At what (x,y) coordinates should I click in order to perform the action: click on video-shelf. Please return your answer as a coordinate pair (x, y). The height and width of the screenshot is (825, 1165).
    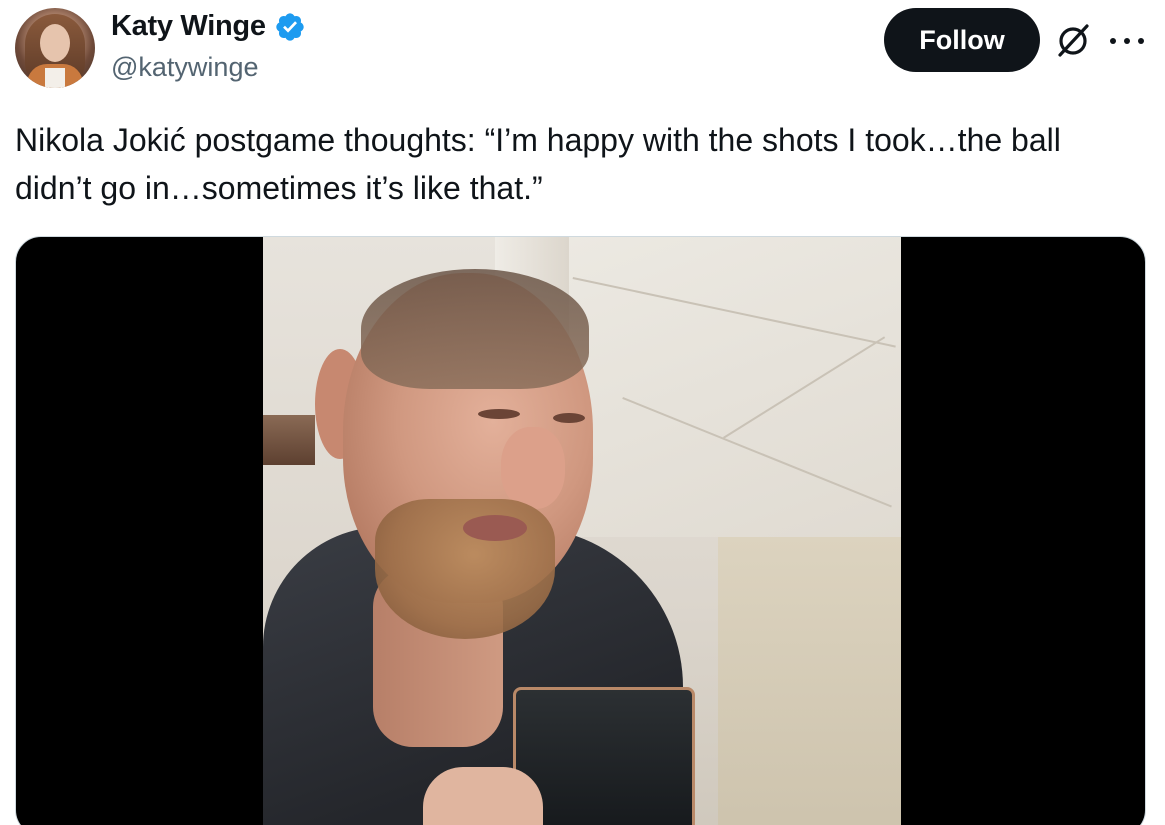
    Looking at the image, I should click on (289, 440).